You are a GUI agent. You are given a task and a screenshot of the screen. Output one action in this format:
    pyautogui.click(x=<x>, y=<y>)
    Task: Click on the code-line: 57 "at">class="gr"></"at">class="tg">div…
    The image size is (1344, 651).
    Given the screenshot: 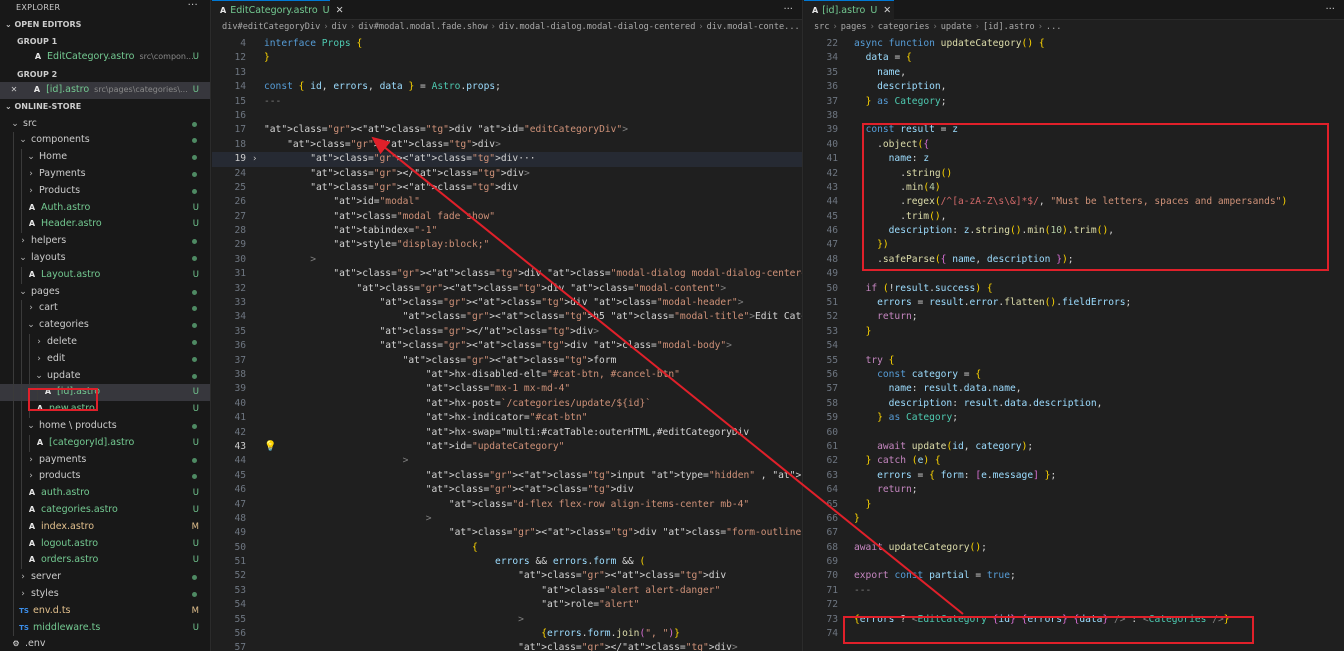 What is the action you would take?
    pyautogui.click(x=507, y=646)
    